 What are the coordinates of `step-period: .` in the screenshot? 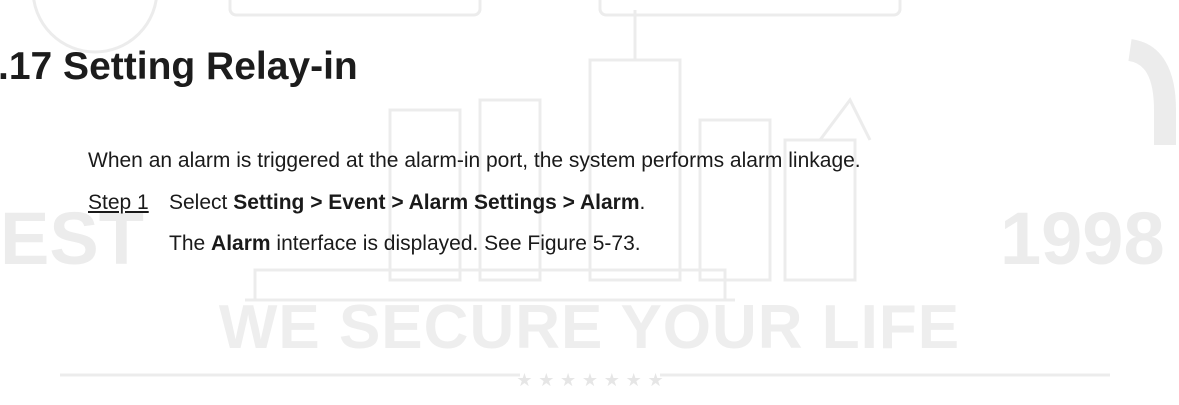 It's located at (642, 202).